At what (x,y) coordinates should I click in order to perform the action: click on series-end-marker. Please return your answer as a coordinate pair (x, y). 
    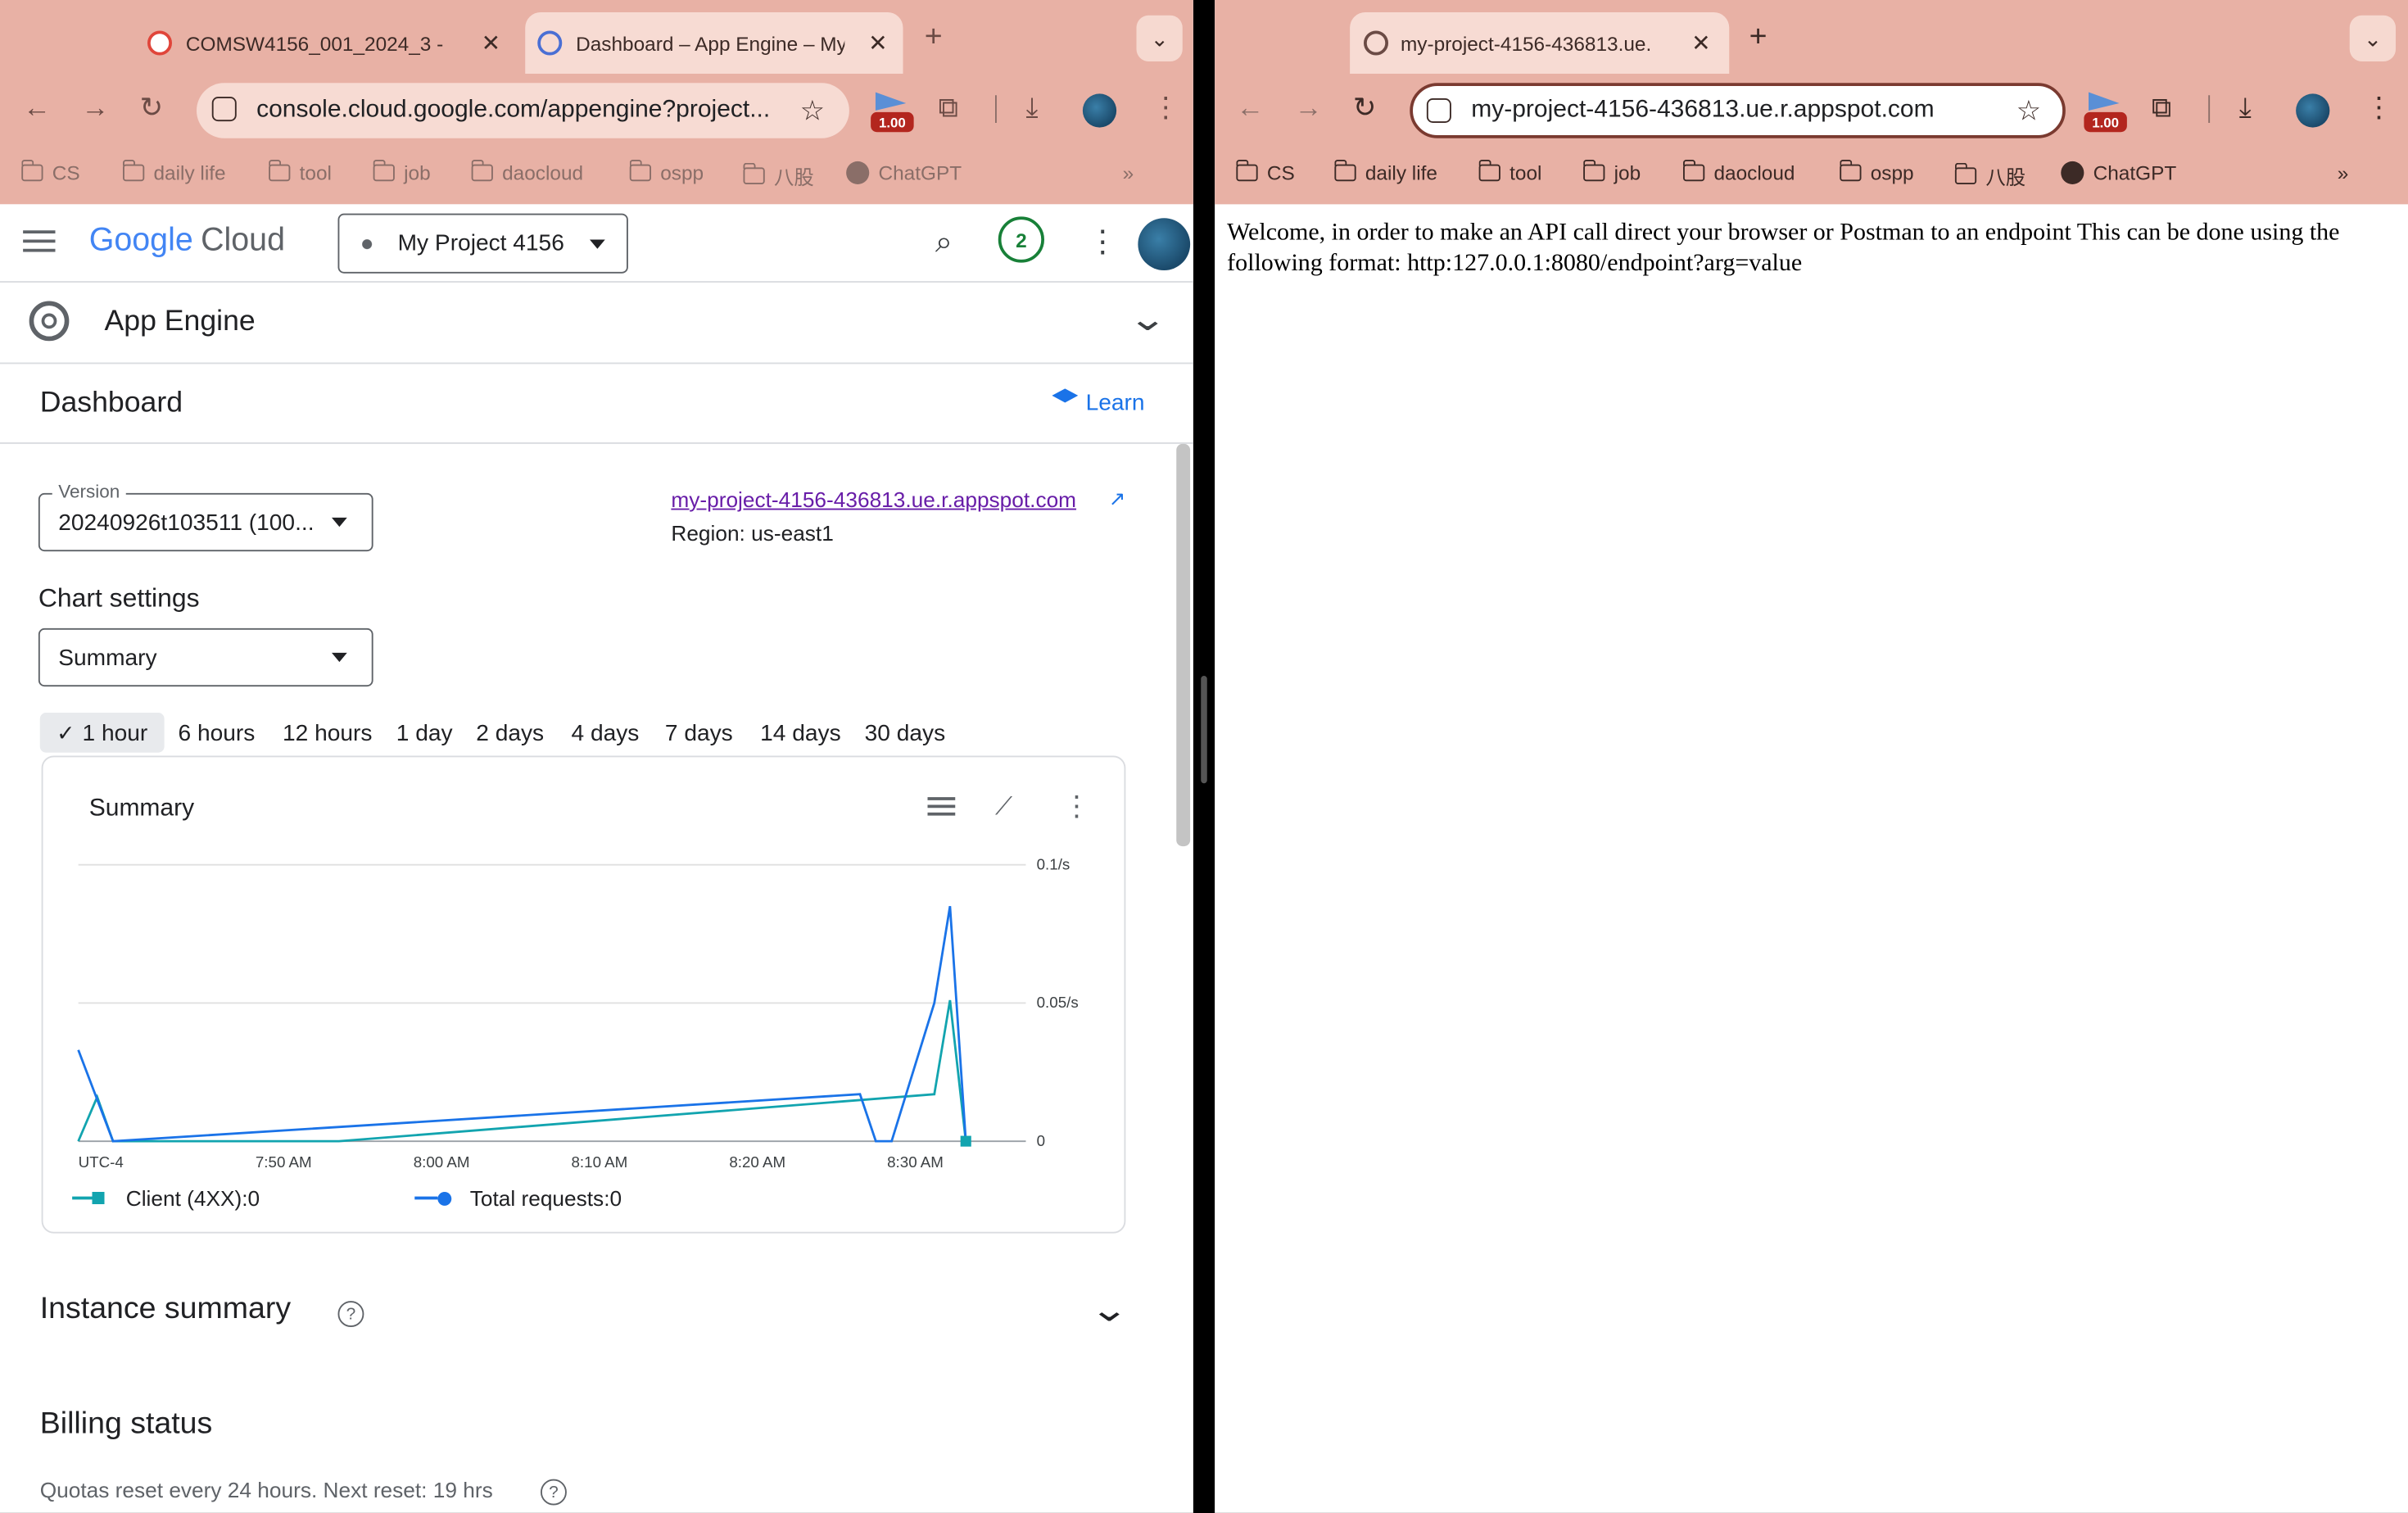
    Looking at the image, I should click on (965, 1141).